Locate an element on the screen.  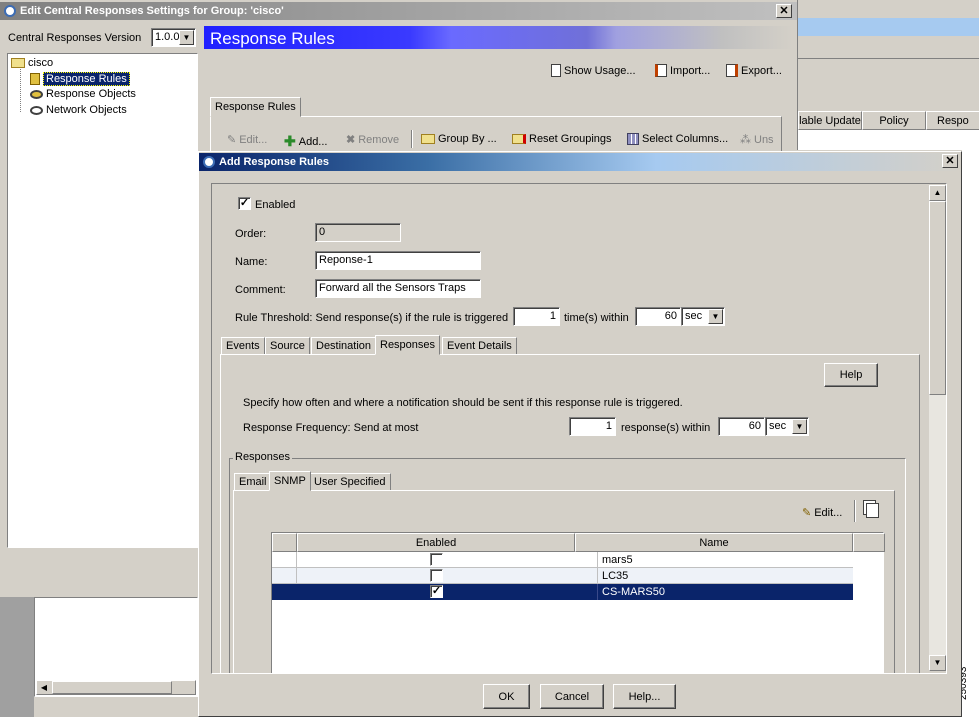
tree-item-response-objects: Response Objects is located at coordinates (83, 94).